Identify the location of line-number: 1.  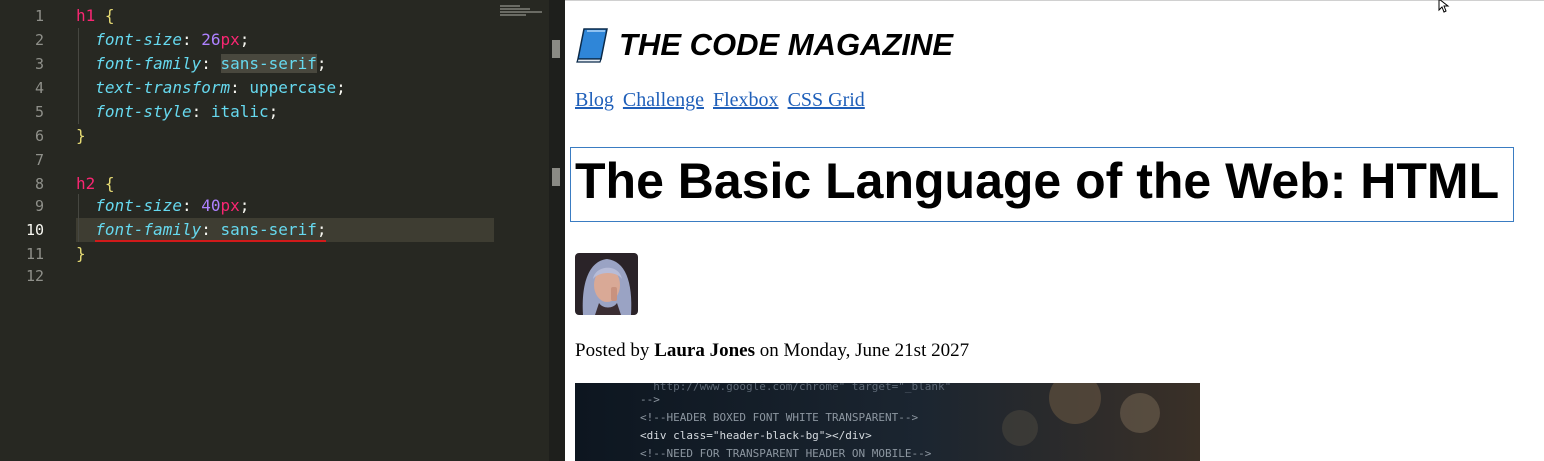
(39, 16).